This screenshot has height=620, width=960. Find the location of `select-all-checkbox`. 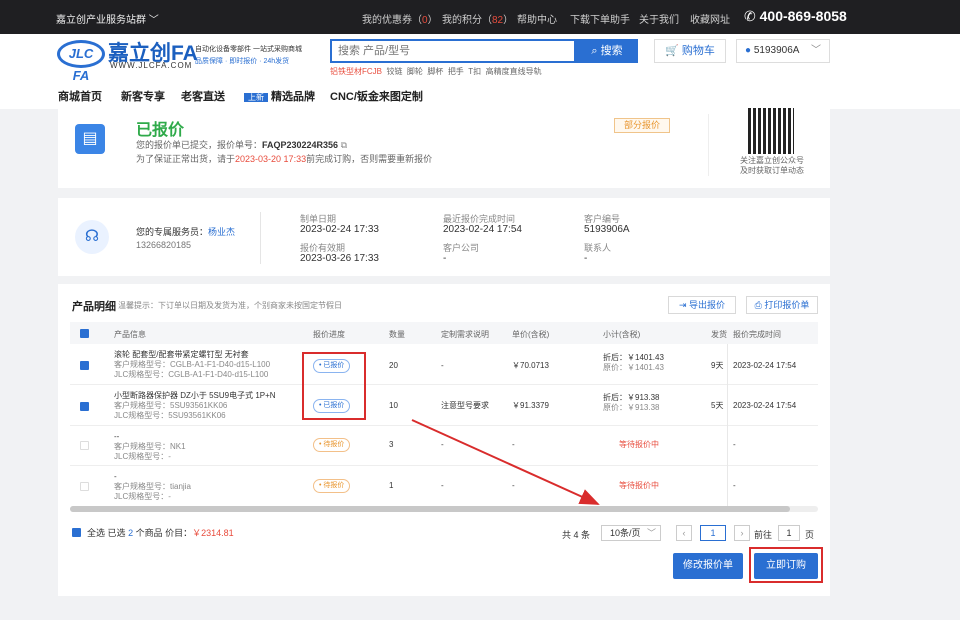

select-all-checkbox is located at coordinates (76, 532).